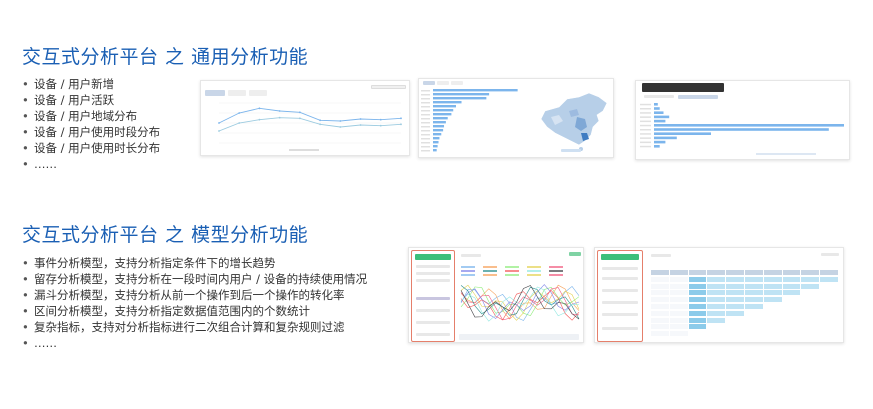 This screenshot has height=409, width=873. Describe the element at coordinates (496, 295) in the screenshot. I see `thumbnail-event-model` at that location.